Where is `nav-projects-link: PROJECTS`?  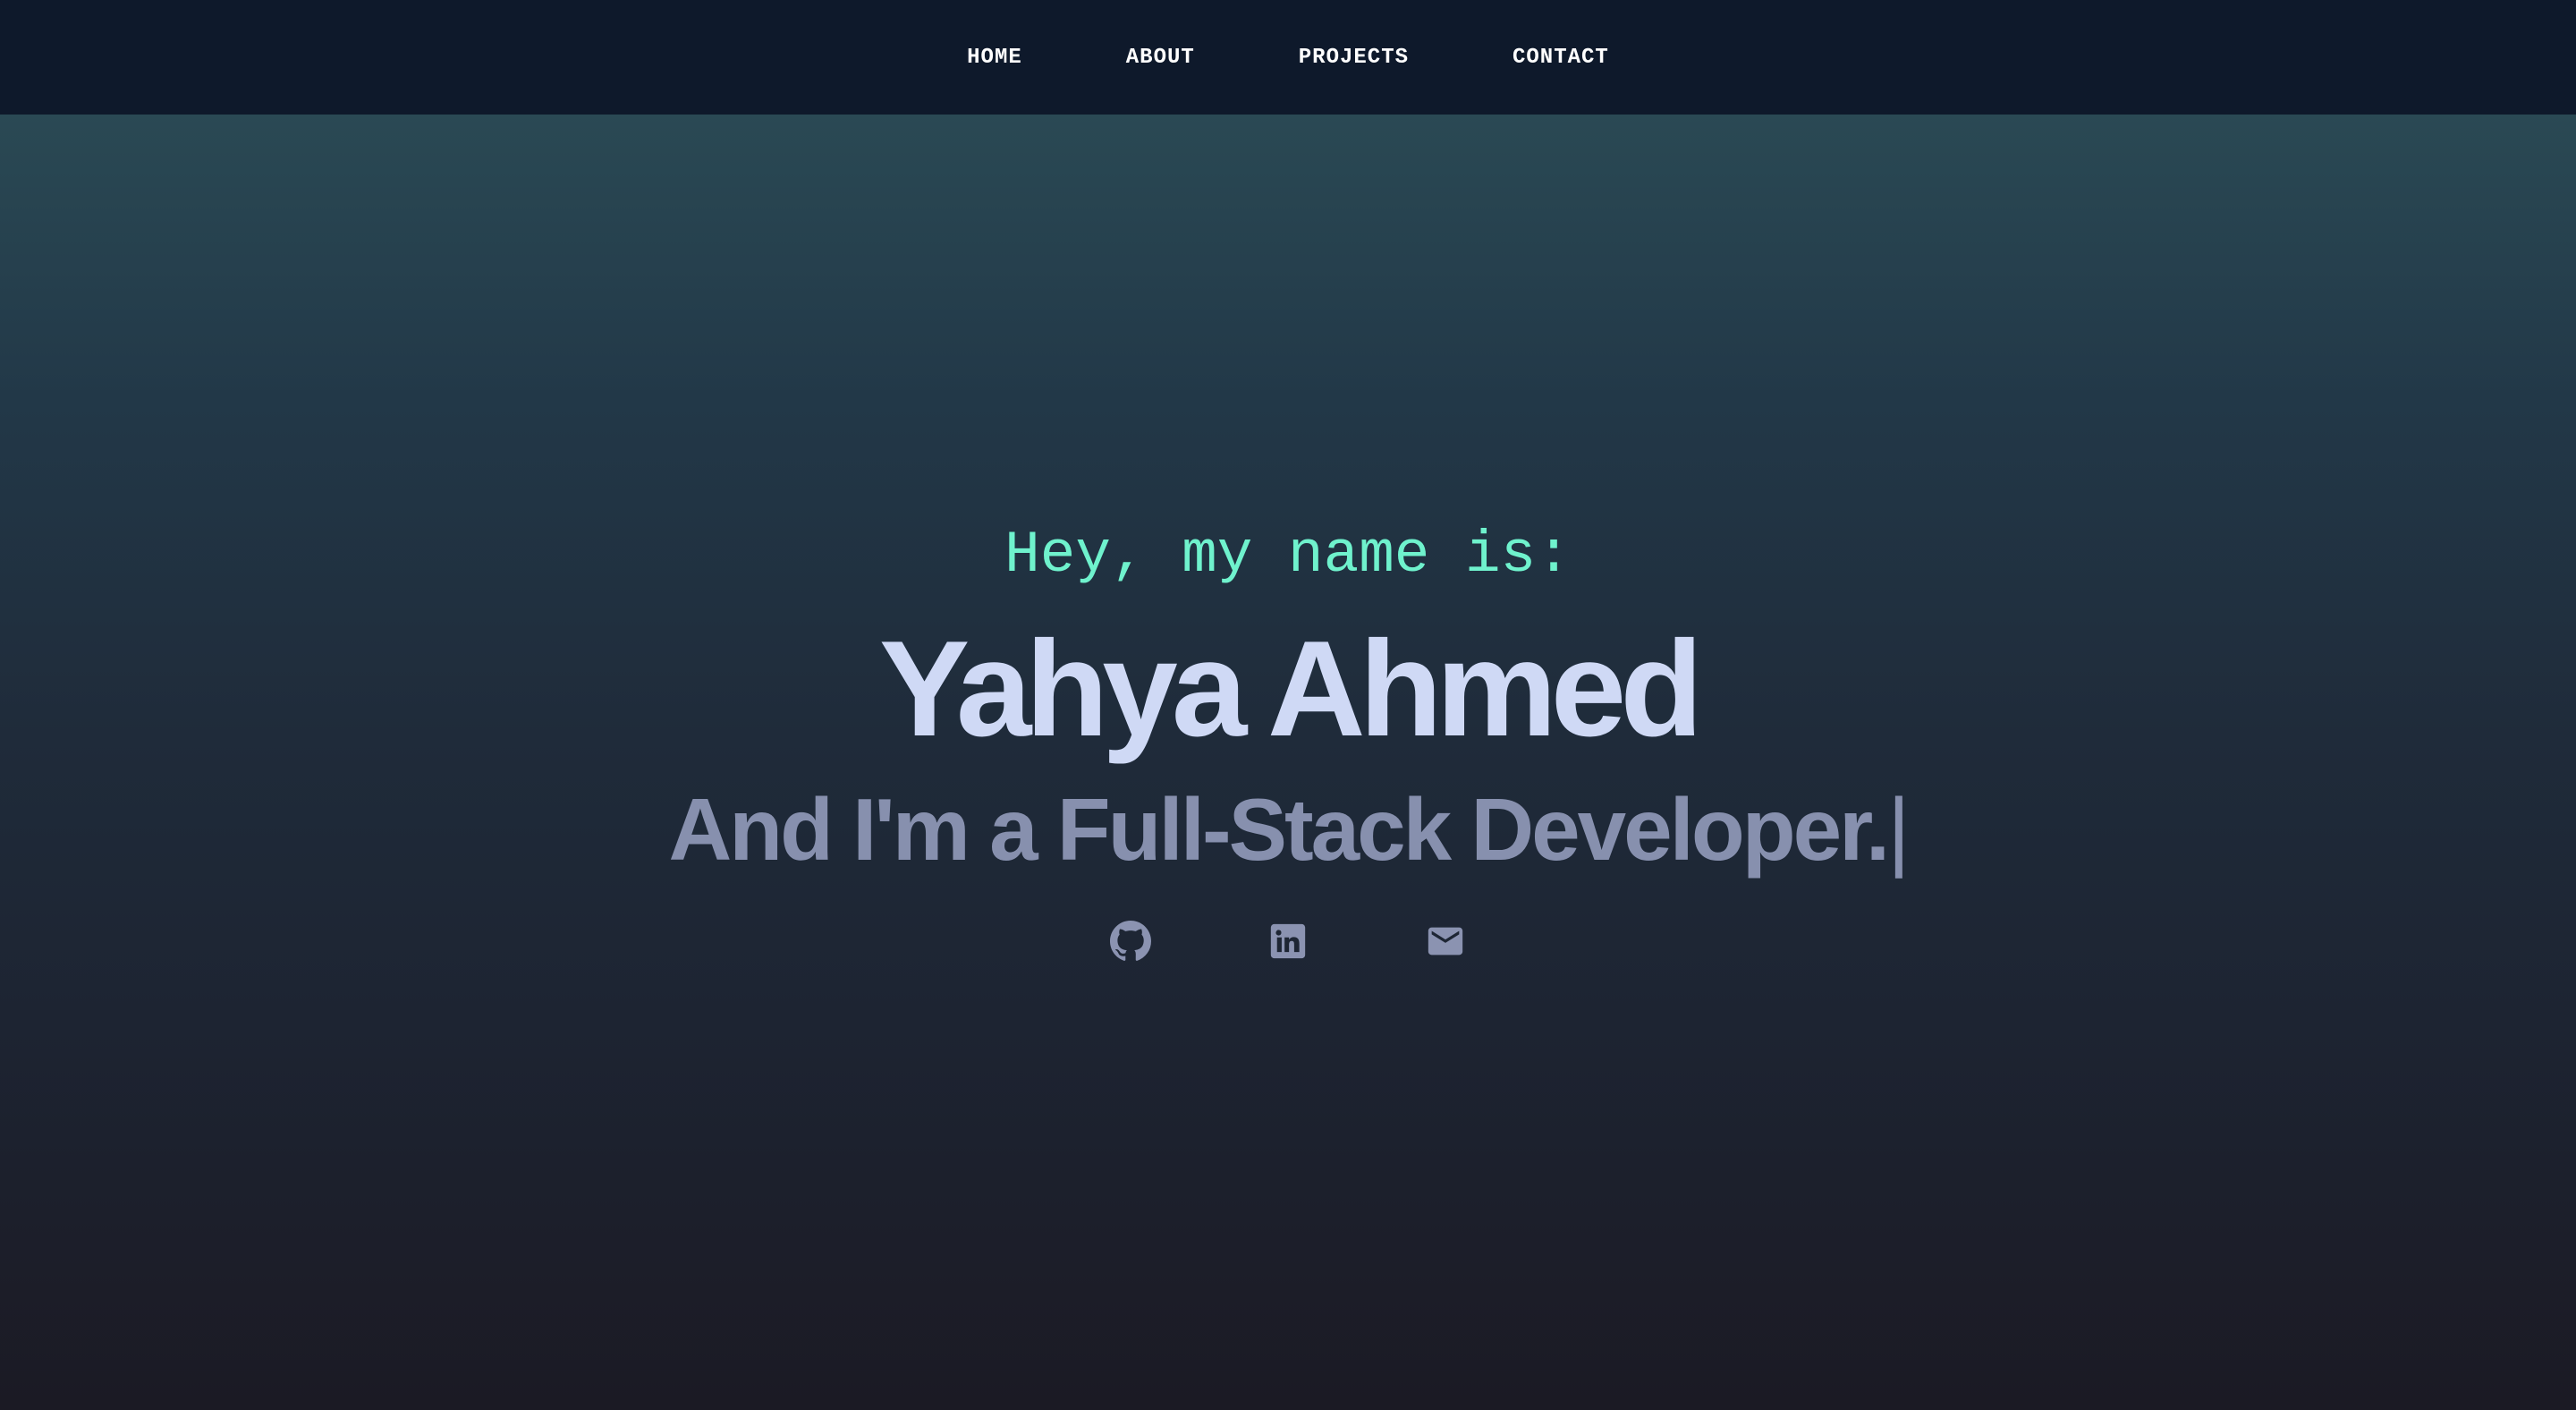
nav-projects-link: PROJECTS is located at coordinates (1354, 58).